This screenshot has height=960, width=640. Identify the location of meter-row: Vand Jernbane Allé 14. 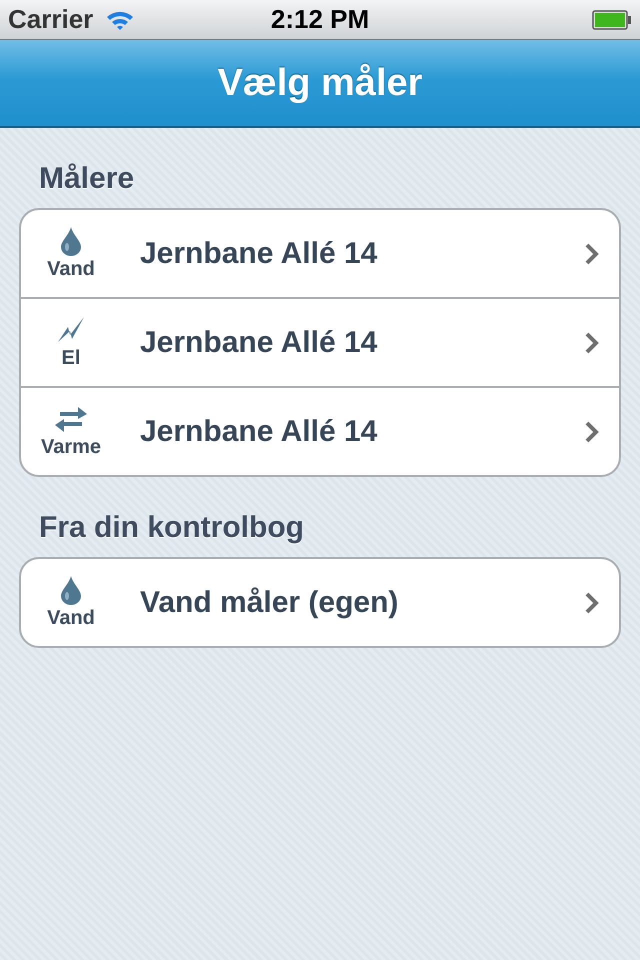
(320, 253).